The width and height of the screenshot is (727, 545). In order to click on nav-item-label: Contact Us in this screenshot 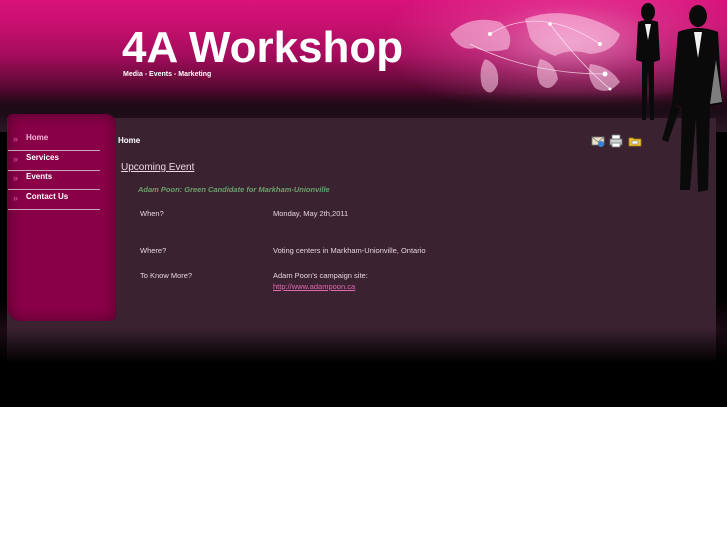, I will do `click(47, 196)`.